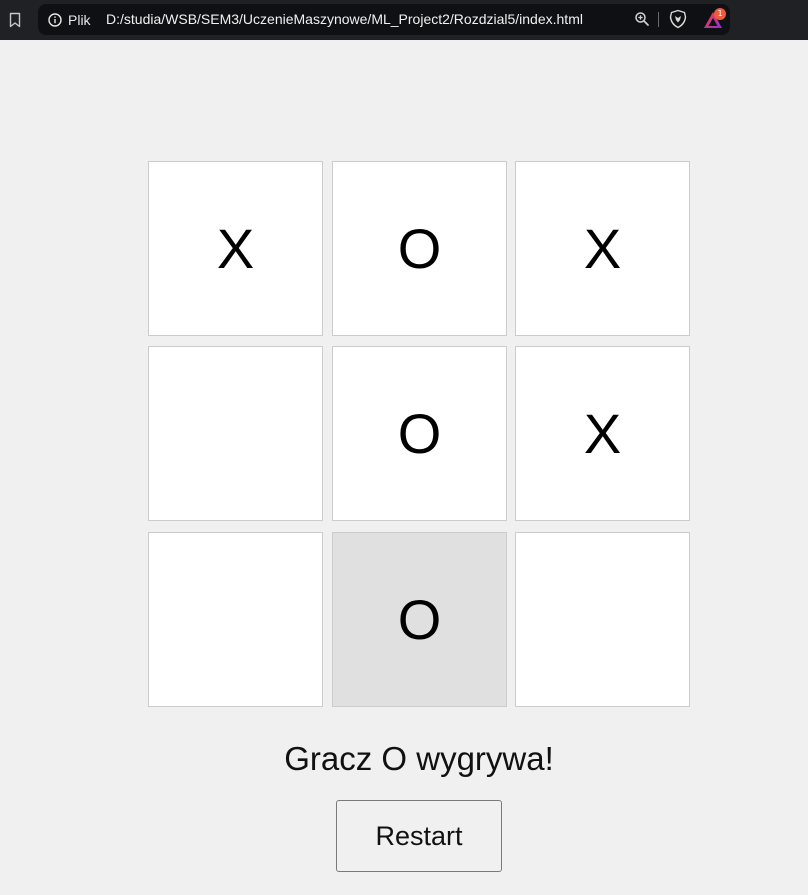 This screenshot has height=895, width=808. I want to click on restart-button: Restart, so click(419, 836).